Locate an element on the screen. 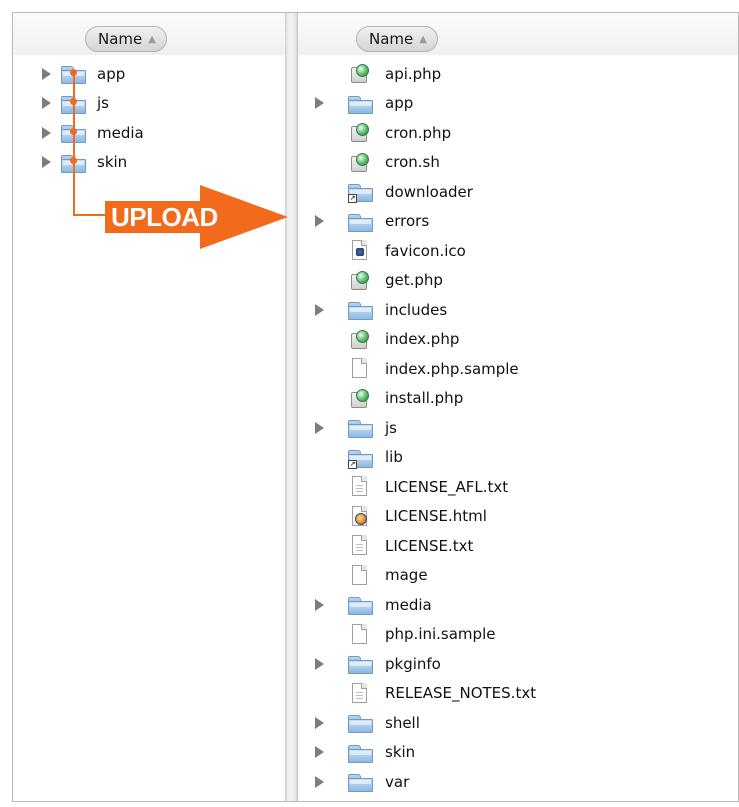 The width and height of the screenshot is (739, 807). file-row-index-php: index.php is located at coordinates (518, 340).